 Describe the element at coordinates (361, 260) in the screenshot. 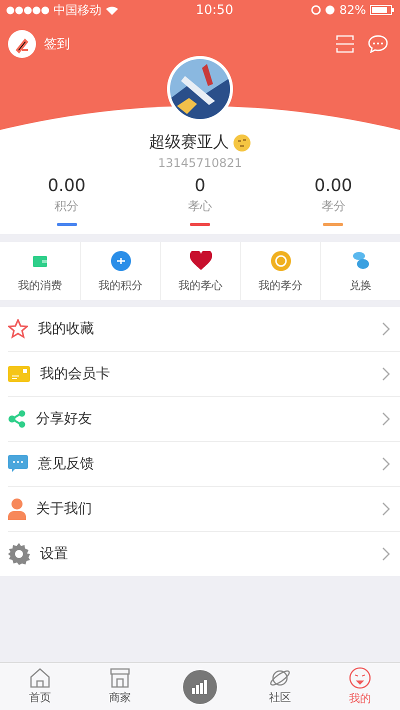

I see `coins-icon` at that location.